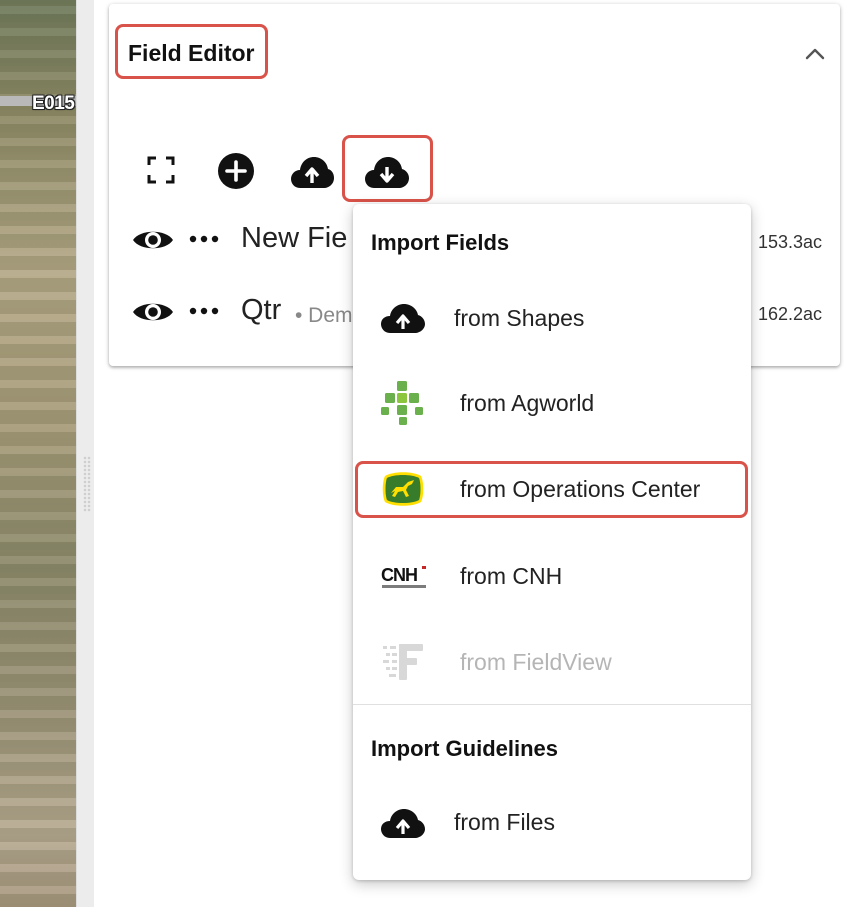 The image size is (844, 907). Describe the element at coordinates (53, 103) in the screenshot. I see `map-field-label: E015` at that location.